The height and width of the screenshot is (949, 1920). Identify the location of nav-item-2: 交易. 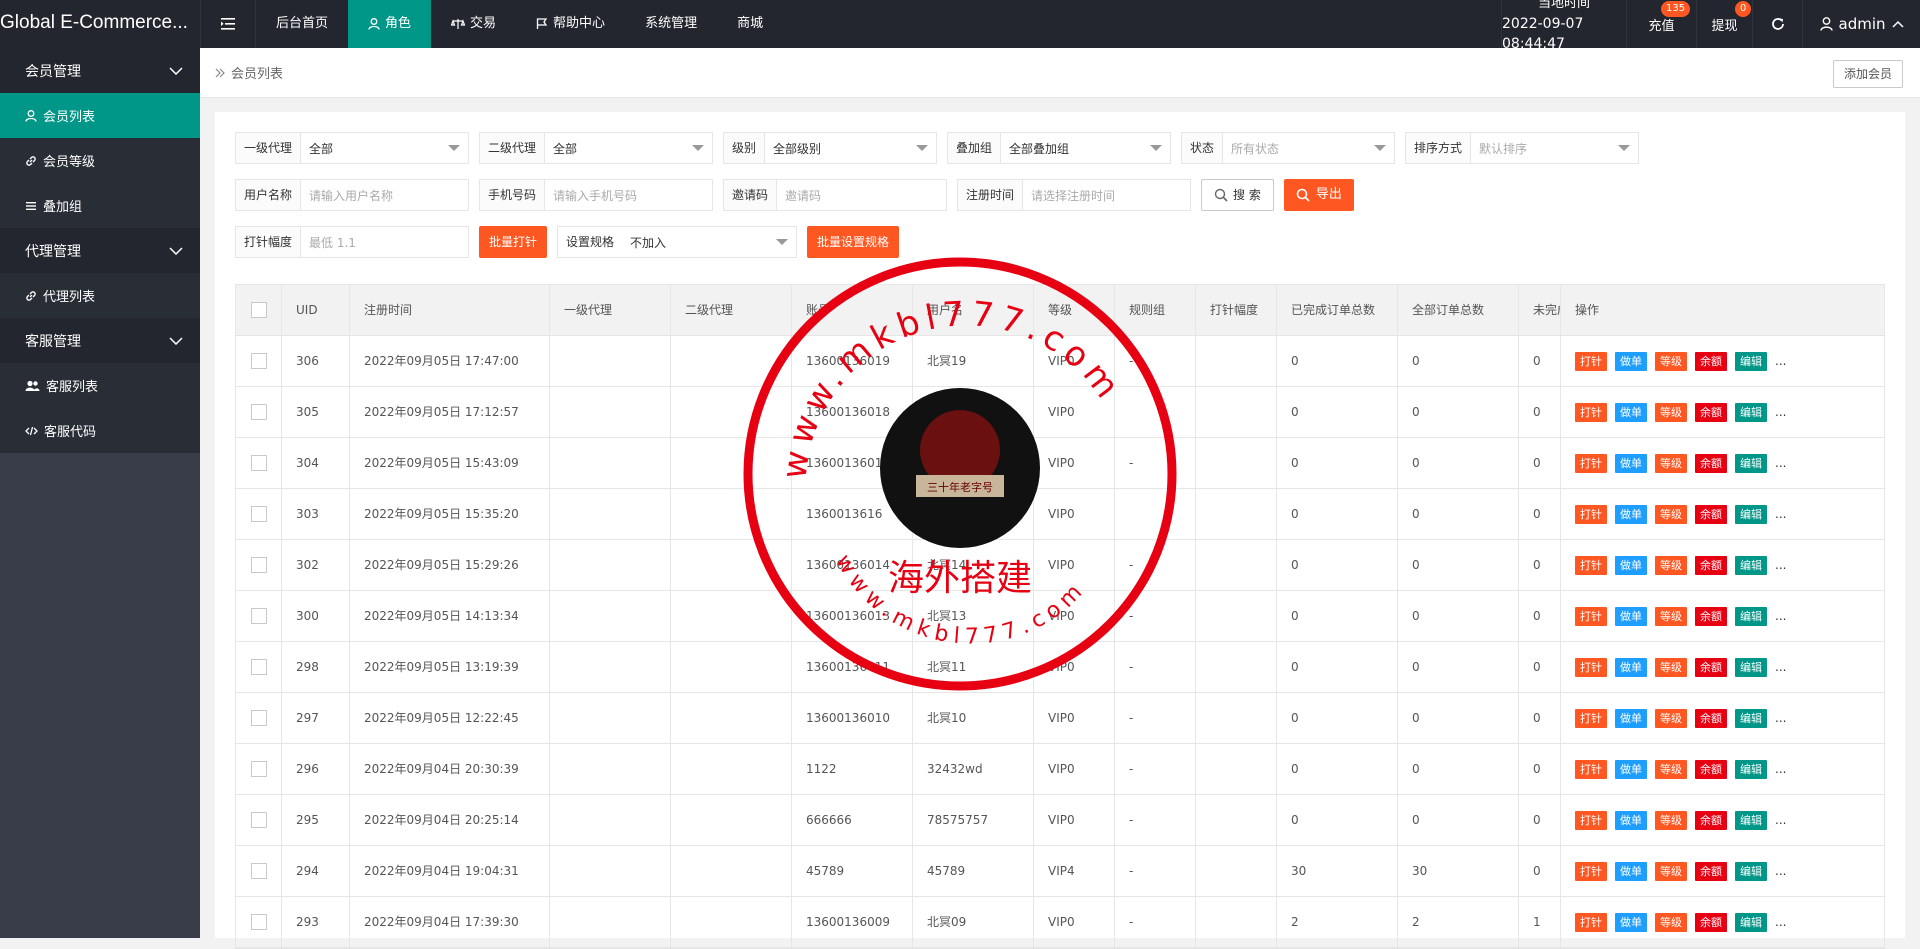
(473, 24).